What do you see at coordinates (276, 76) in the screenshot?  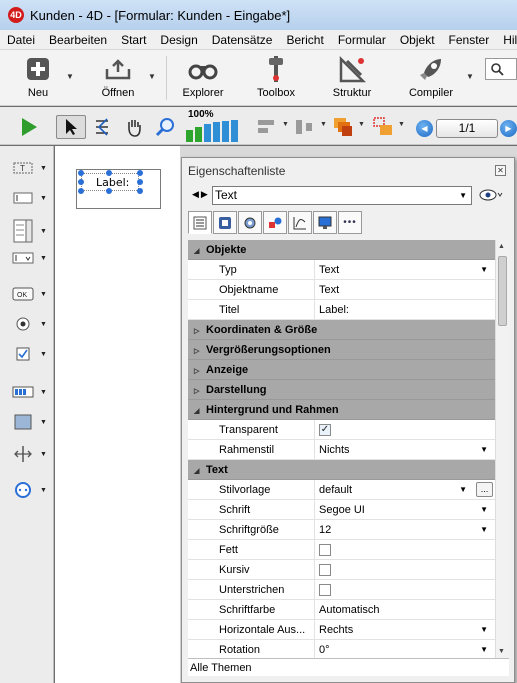 I see `toolbox-button: Toolbox` at bounding box center [276, 76].